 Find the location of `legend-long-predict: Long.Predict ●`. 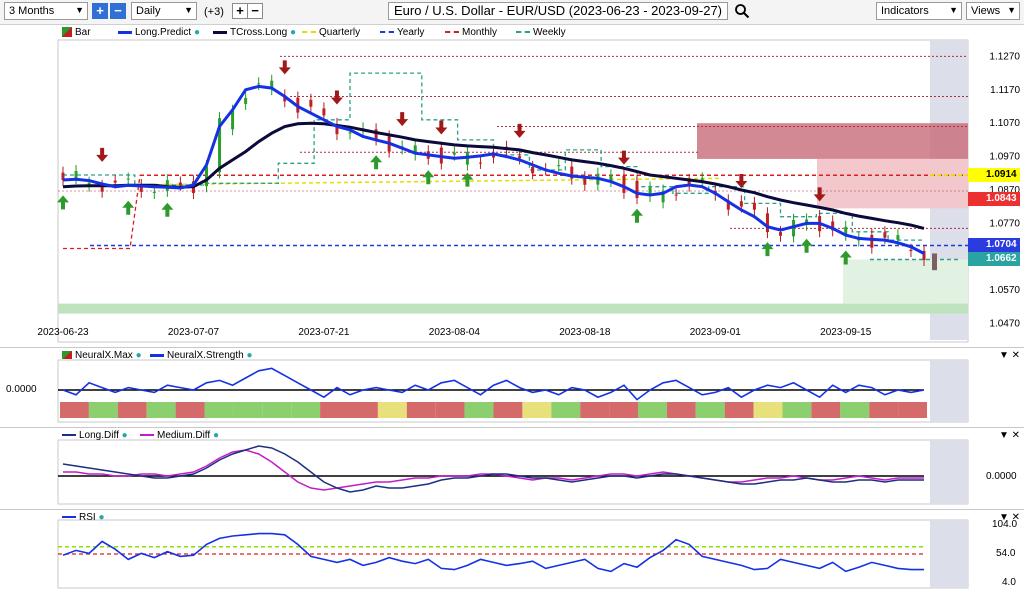

legend-long-predict: Long.Predict ● is located at coordinates (159, 32).